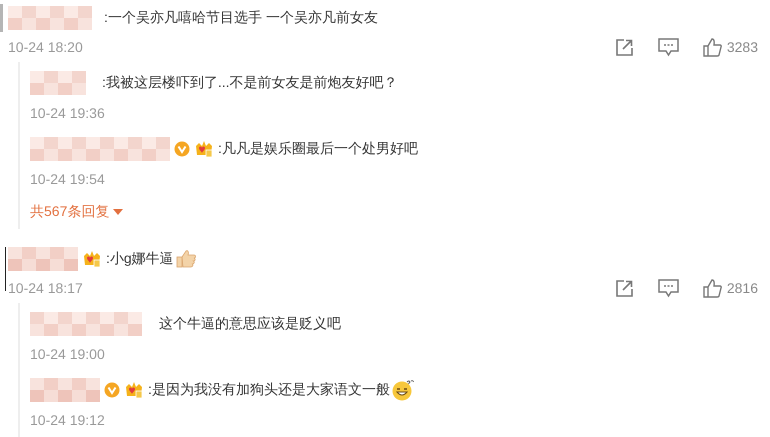  What do you see at coordinates (68, 354) in the screenshot?
I see `reply-time: 10-24 19:00` at bounding box center [68, 354].